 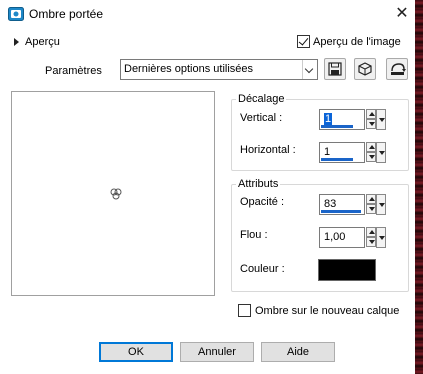 I want to click on preview-on-image-box, so click(x=303, y=41).